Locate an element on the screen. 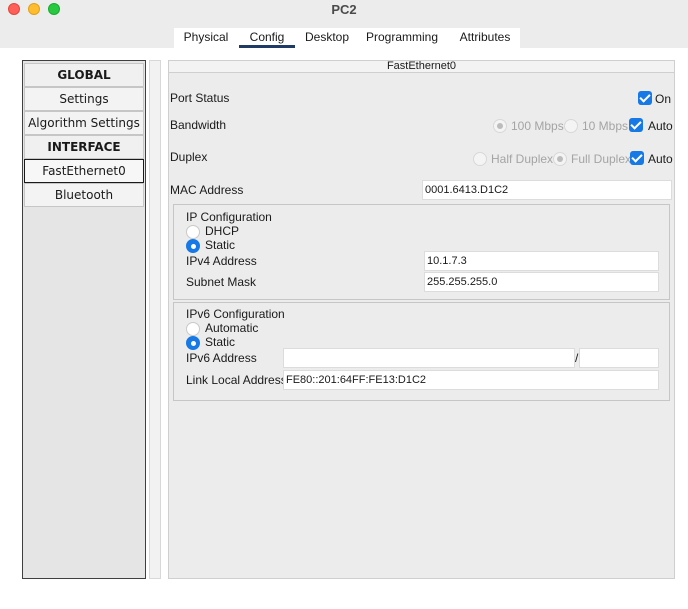 The image size is (688, 609). bandwidth-auto-label: Auto is located at coordinates (660, 126).